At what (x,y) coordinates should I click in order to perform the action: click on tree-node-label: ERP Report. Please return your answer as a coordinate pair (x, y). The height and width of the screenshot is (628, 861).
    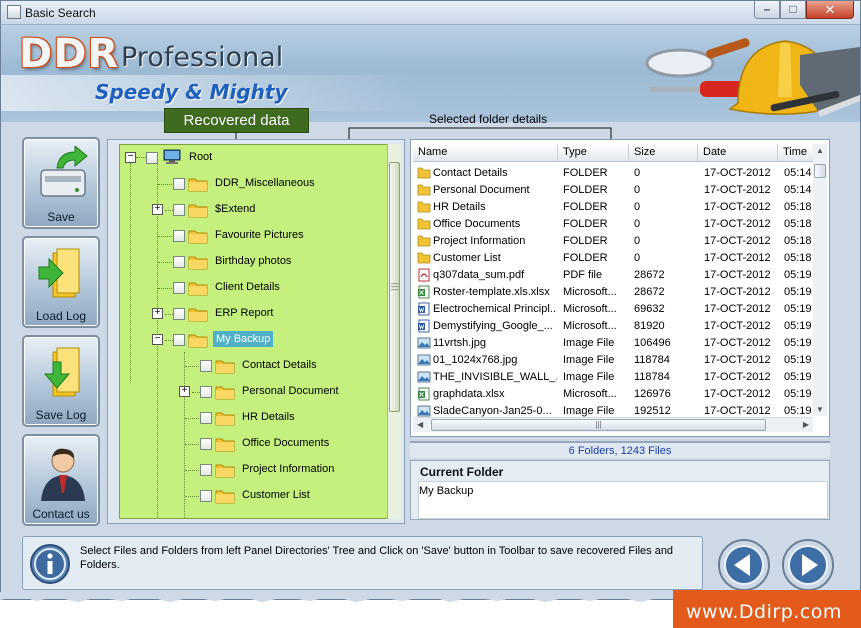
    Looking at the image, I should click on (244, 313).